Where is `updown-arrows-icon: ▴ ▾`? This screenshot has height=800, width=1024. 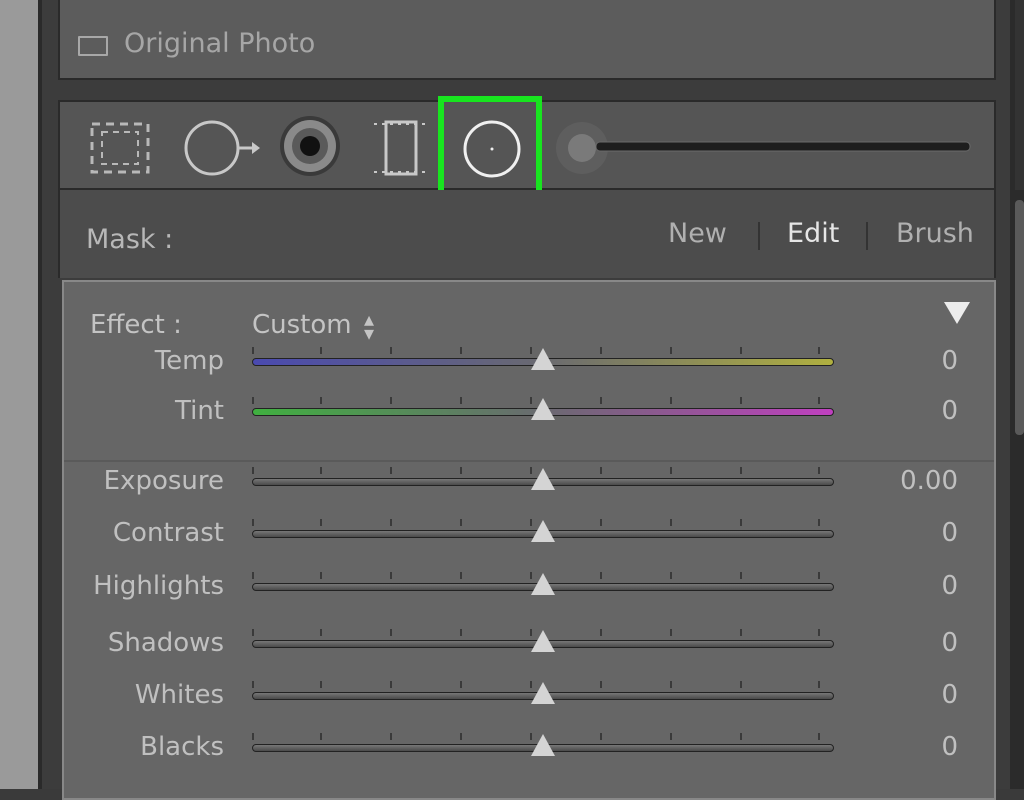
updown-arrows-icon: ▴ ▾ is located at coordinates (369, 326).